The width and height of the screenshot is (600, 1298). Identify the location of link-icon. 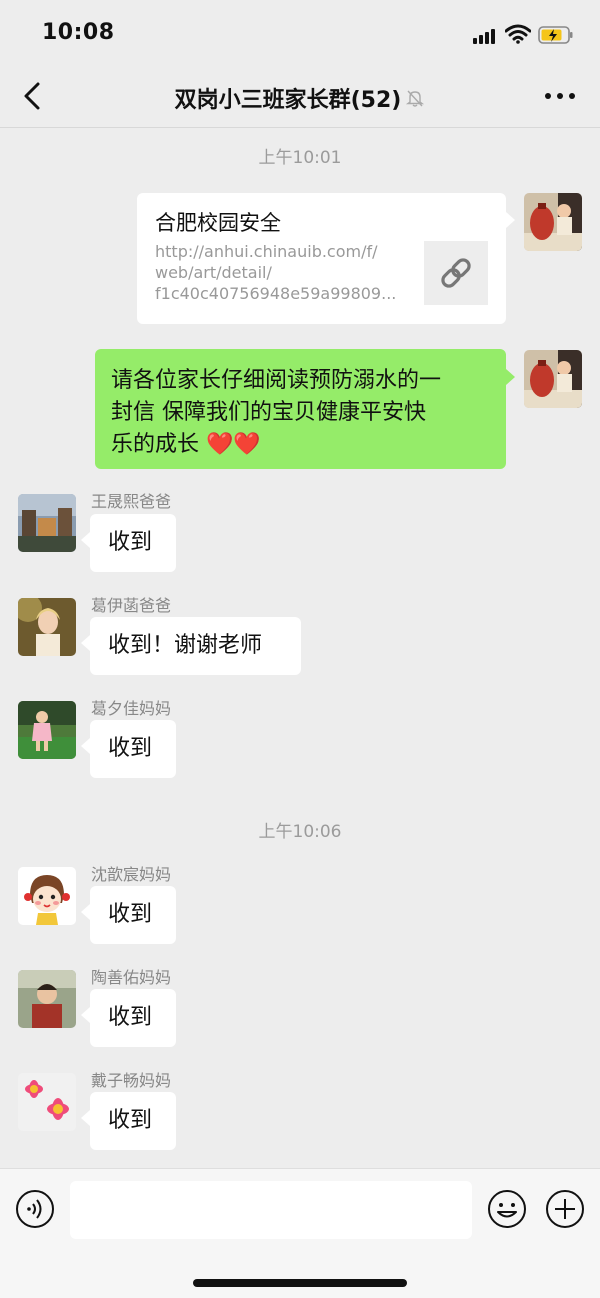
(456, 273).